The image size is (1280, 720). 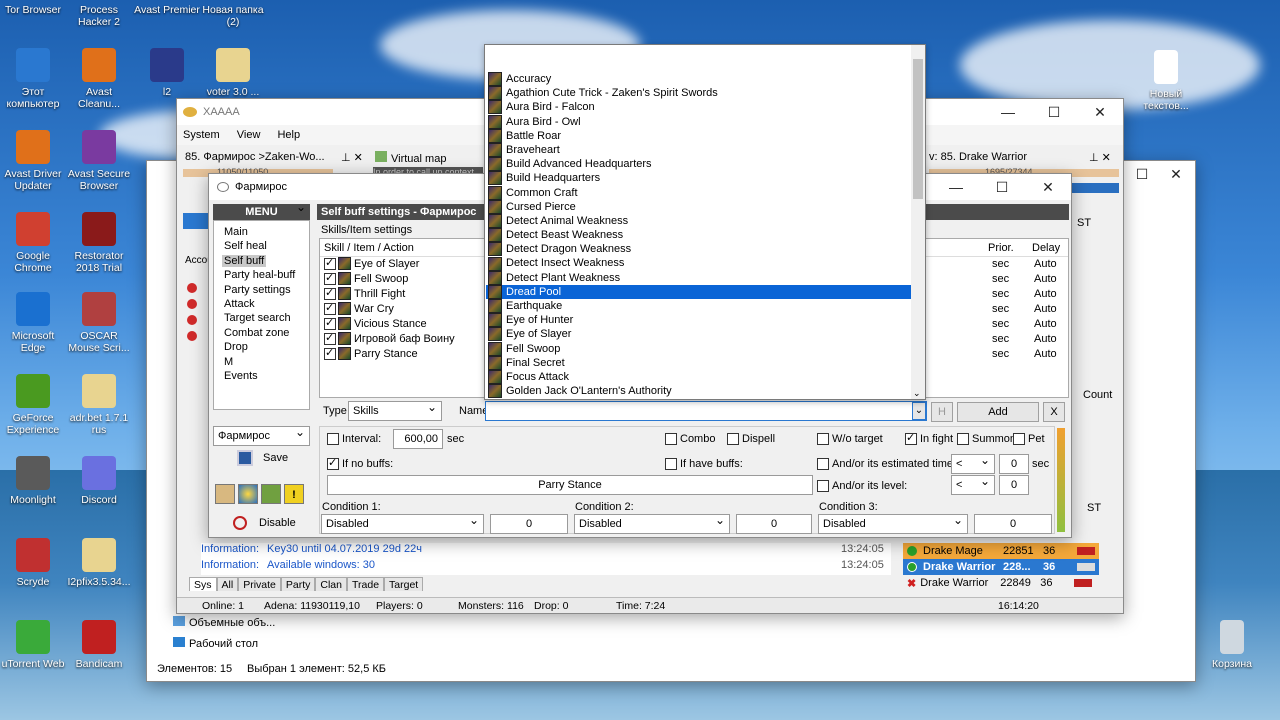 What do you see at coordinates (271, 494) in the screenshot?
I see `potion-icon` at bounding box center [271, 494].